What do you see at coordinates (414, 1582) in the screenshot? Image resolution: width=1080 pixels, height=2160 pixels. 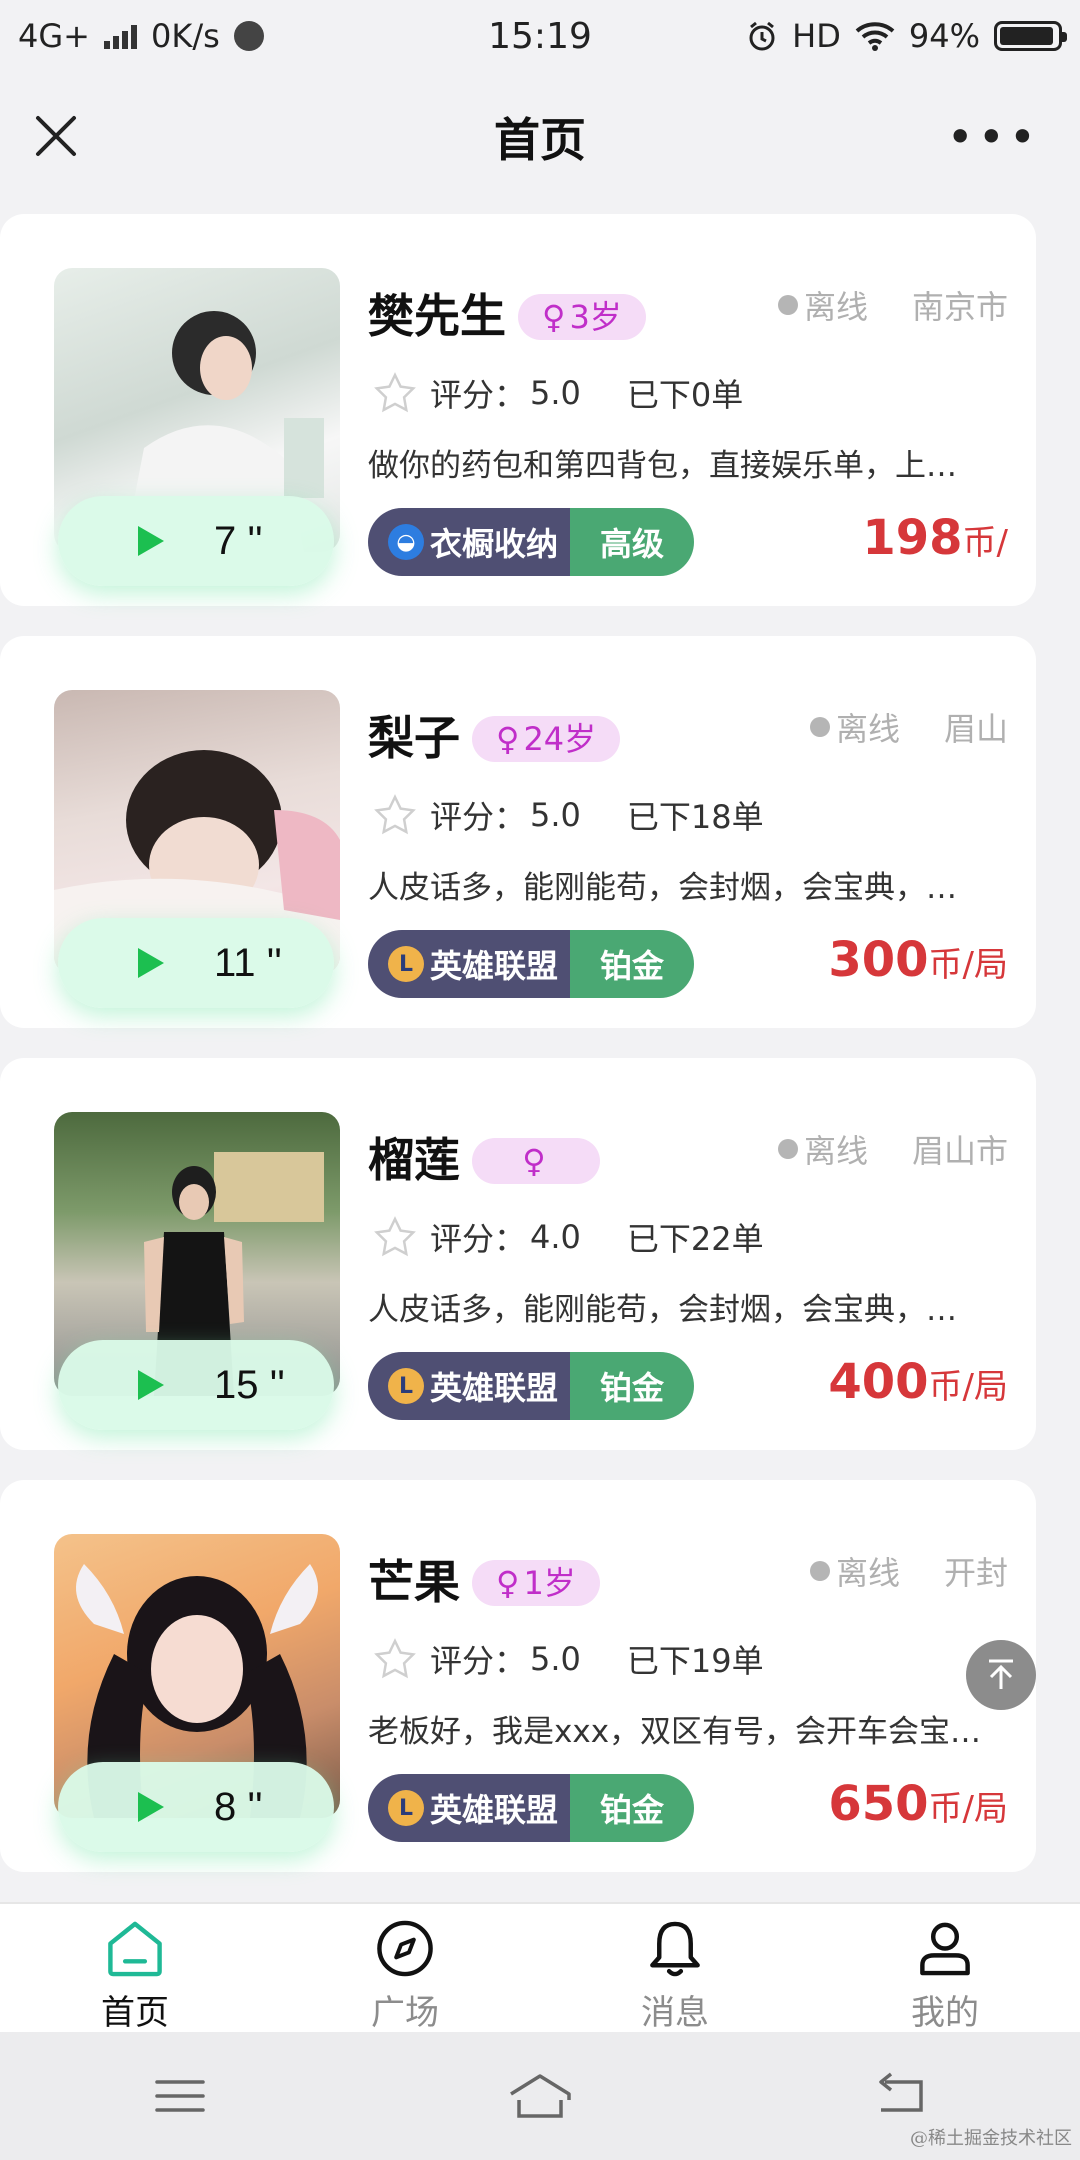 I see `companion-name: 芒果` at bounding box center [414, 1582].